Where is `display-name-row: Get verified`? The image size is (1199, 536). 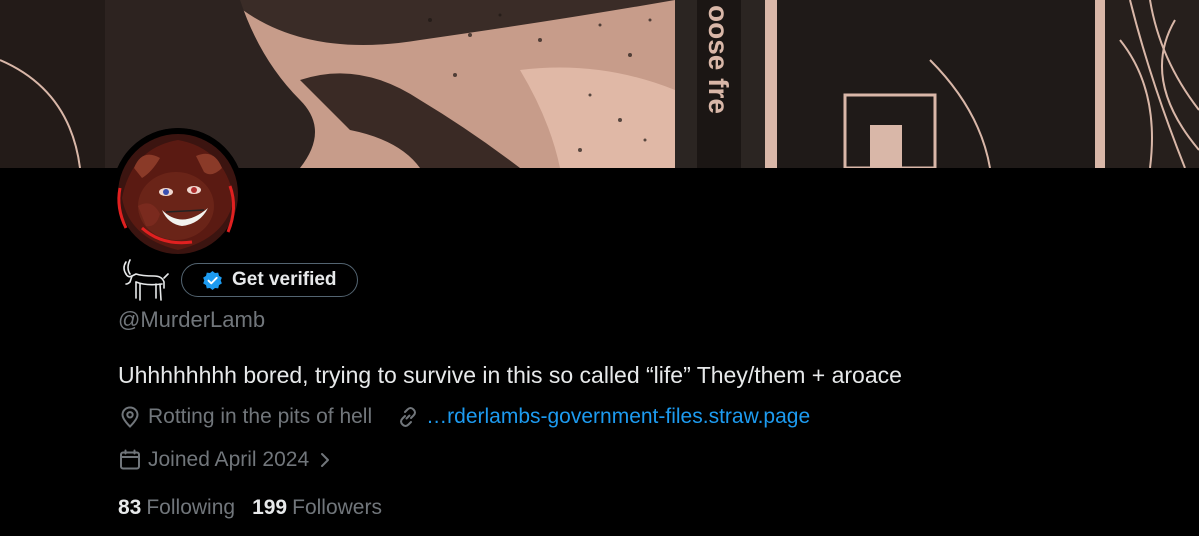 display-name-row: Get verified is located at coordinates (238, 280).